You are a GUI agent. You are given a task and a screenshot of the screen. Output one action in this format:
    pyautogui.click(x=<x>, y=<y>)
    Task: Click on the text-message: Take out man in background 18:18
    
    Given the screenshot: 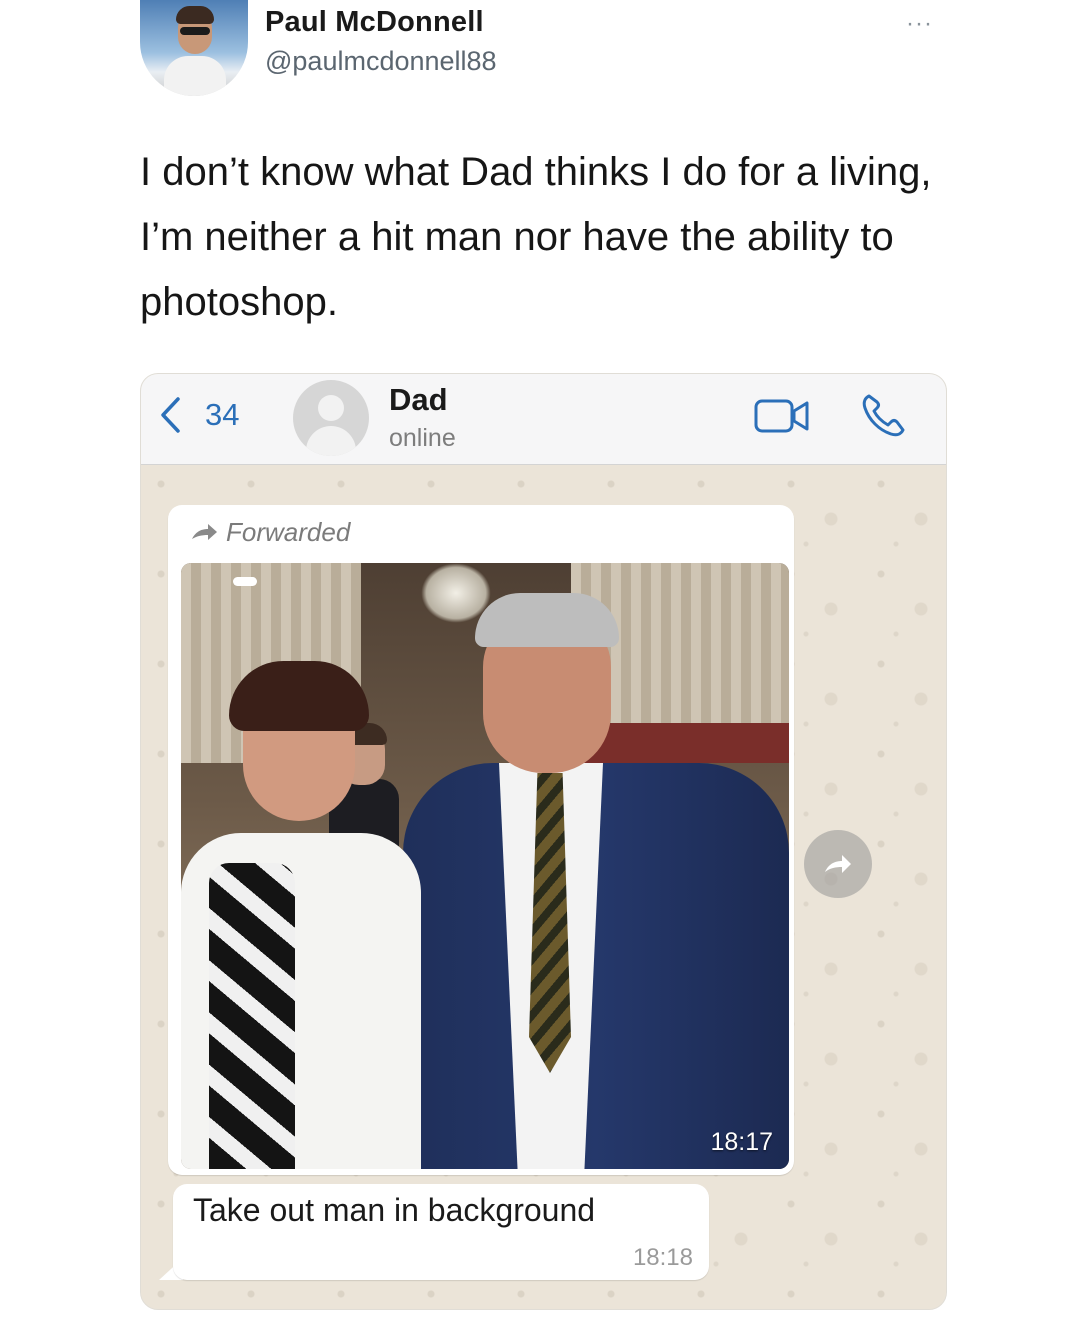 What is the action you would take?
    pyautogui.click(x=441, y=1232)
    